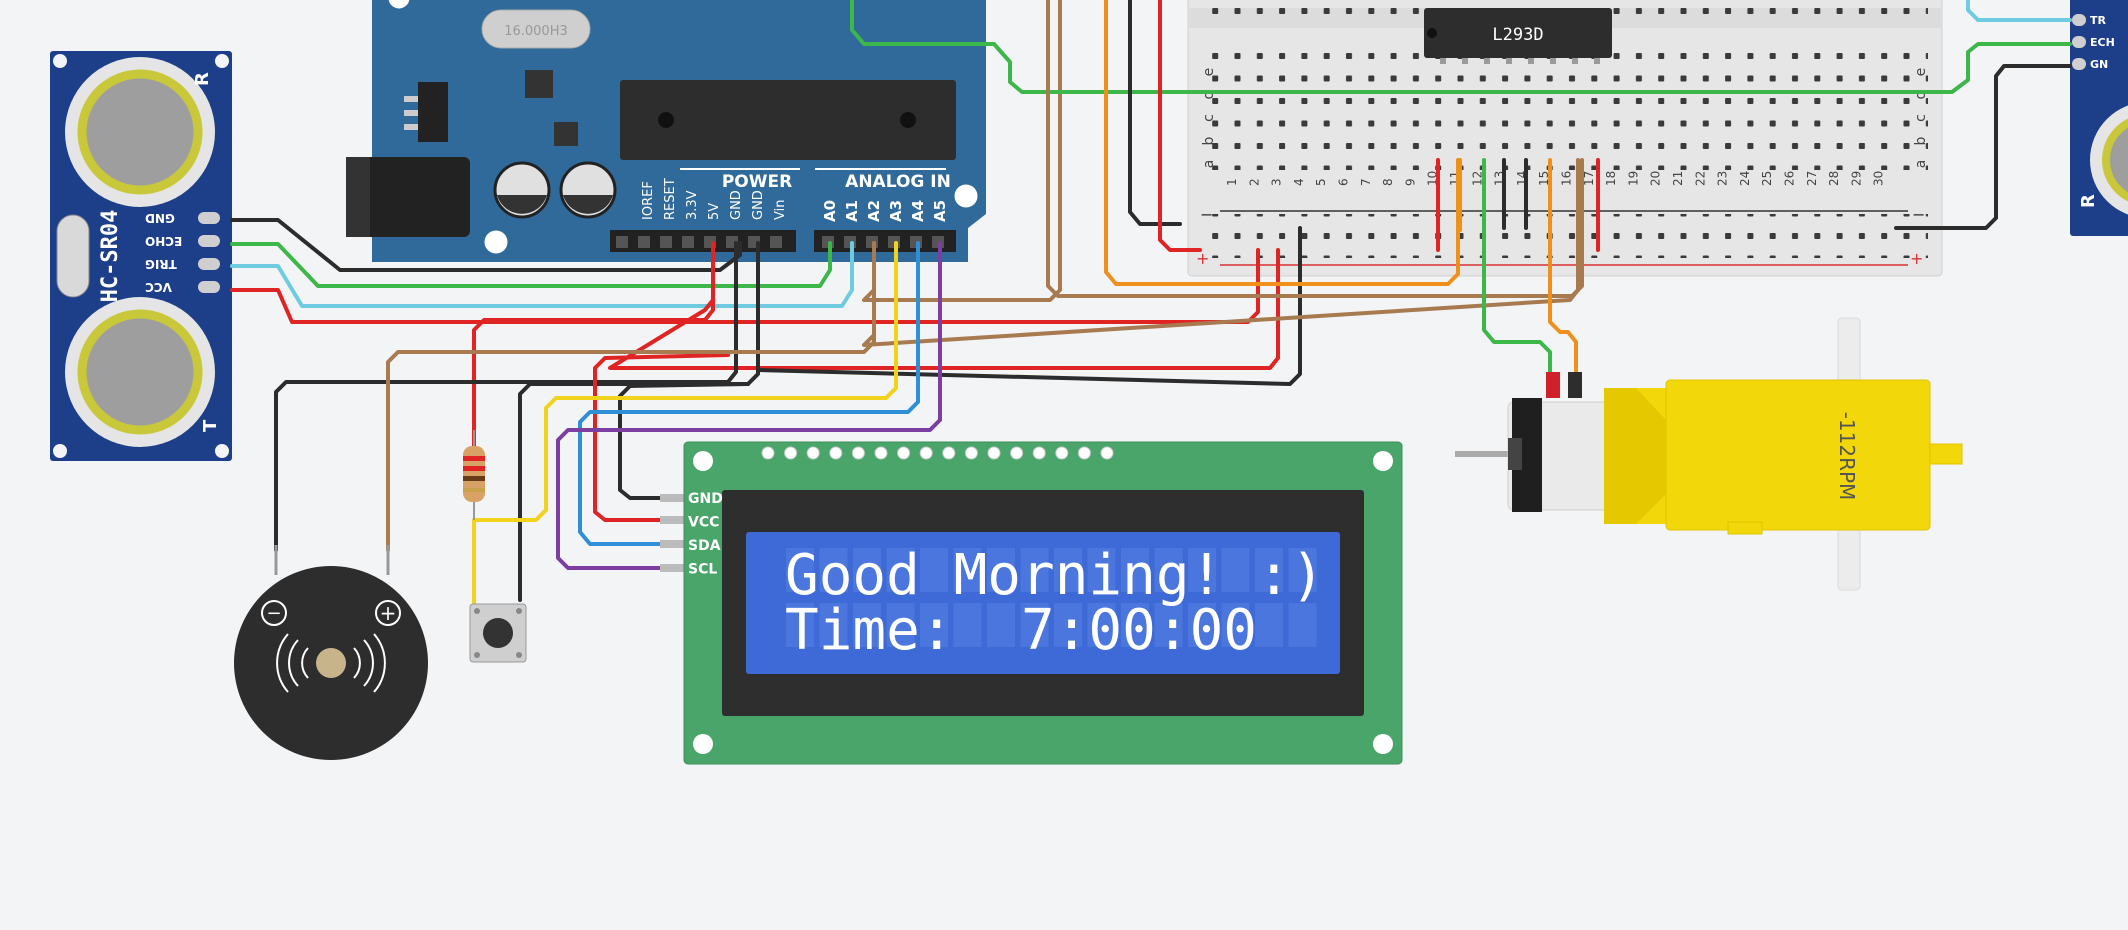  I want to click on sensor-pin-echo, so click(209, 241).